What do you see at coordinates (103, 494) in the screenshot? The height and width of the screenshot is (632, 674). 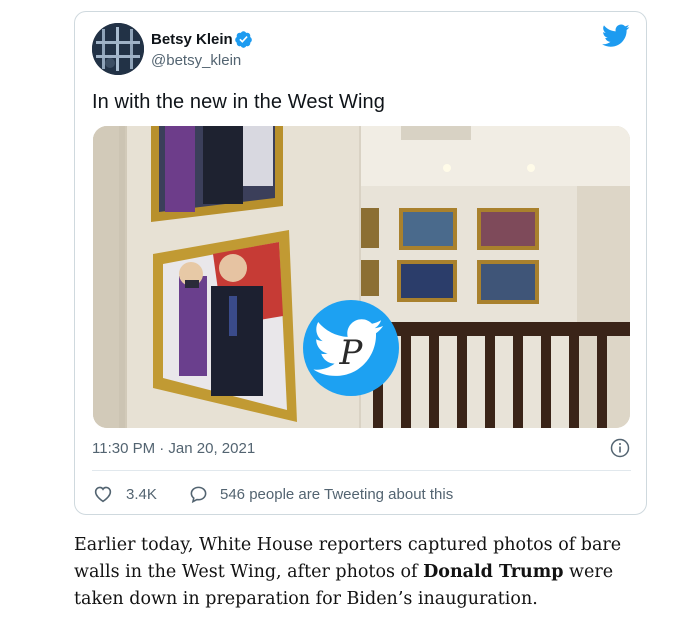 I see `heart-icon` at bounding box center [103, 494].